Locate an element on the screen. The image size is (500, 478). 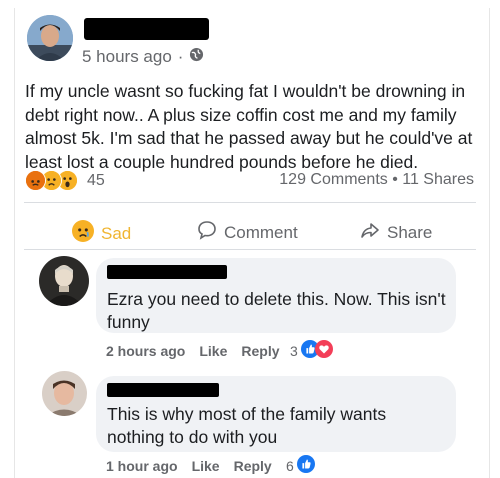
sad-button: Sad is located at coordinates (101, 233).